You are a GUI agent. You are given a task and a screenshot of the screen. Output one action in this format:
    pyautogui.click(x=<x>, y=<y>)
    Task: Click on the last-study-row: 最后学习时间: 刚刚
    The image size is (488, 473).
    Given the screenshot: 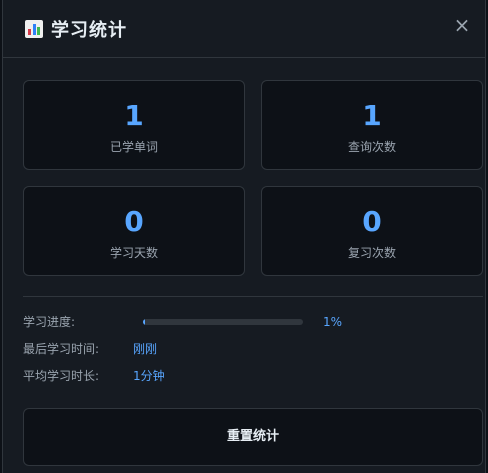 What is the action you would take?
    pyautogui.click(x=223, y=349)
    